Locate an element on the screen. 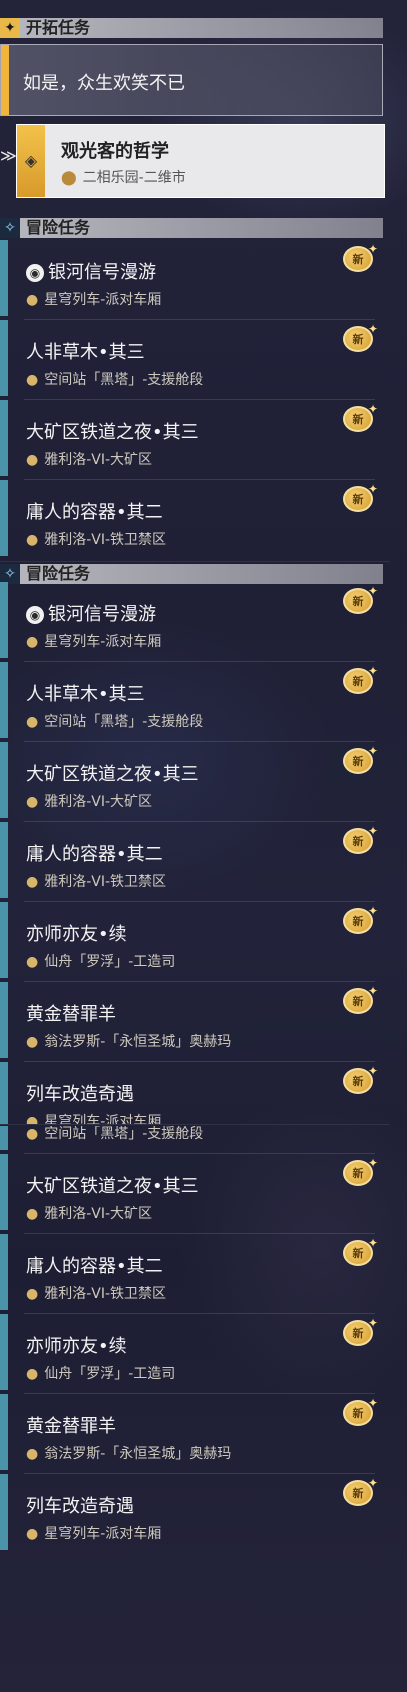 The width and height of the screenshot is (407, 1692). mission-name: 如是，众生欢笑不已 is located at coordinates (104, 83).